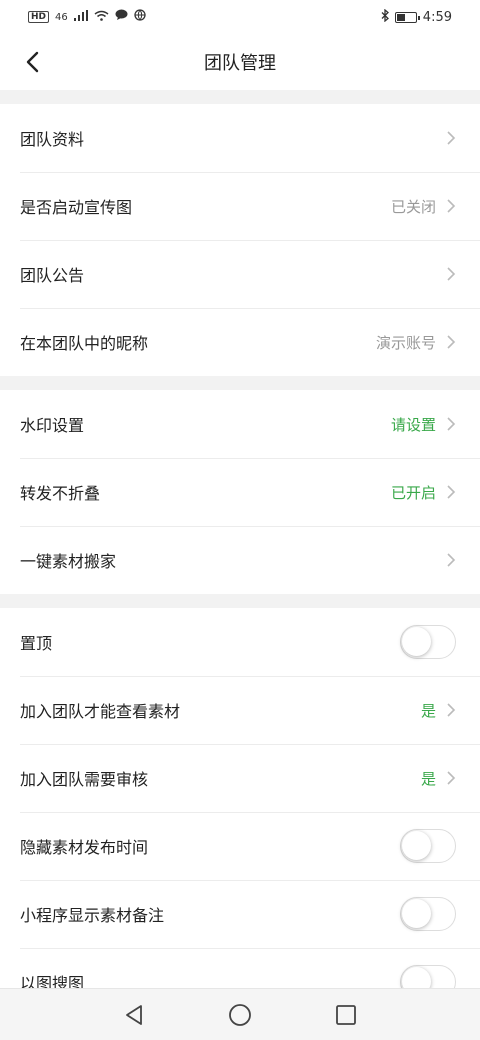 The height and width of the screenshot is (1040, 480). What do you see at coordinates (240, 846) in the screenshot?
I see `row-hide-publish-time: 隐藏素材发布时间` at bounding box center [240, 846].